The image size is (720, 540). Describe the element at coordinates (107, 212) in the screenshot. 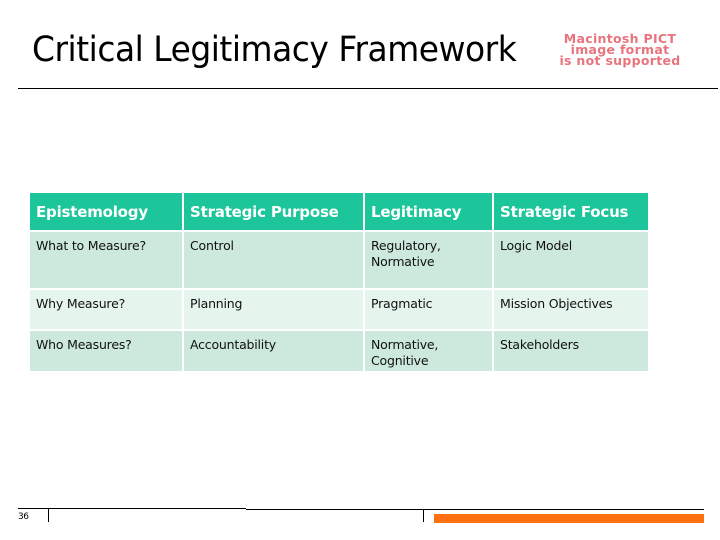

I see `header-epistemology: Epistemology` at that location.